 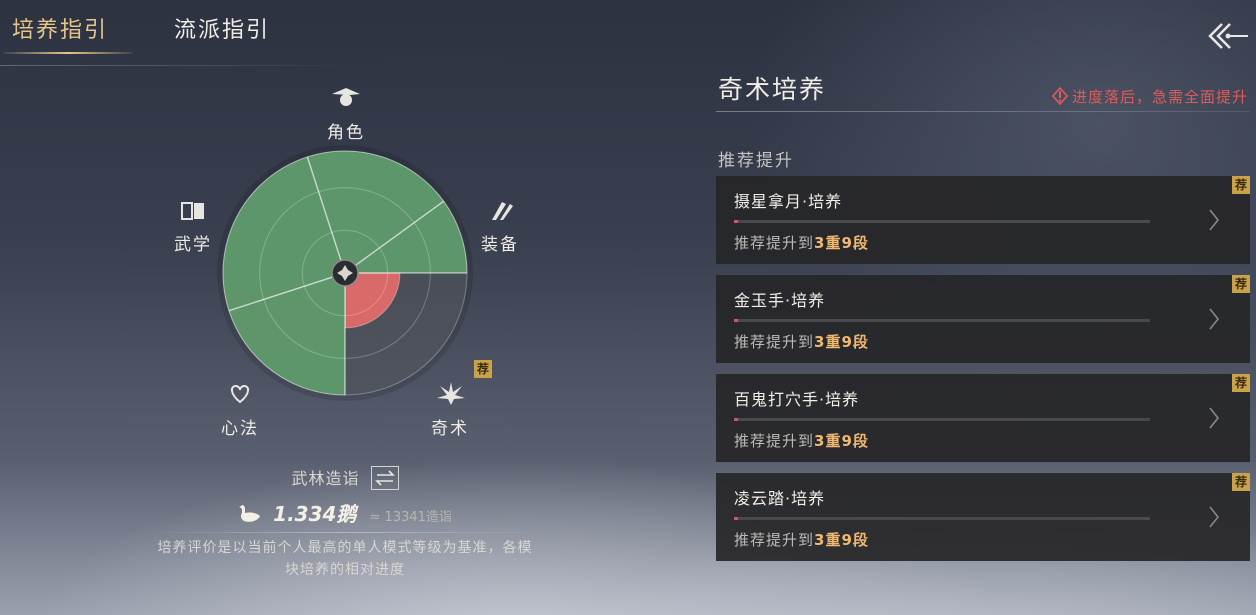 What do you see at coordinates (410, 517) in the screenshot?
I see `rating-approx: ≈ 13341造诣` at bounding box center [410, 517].